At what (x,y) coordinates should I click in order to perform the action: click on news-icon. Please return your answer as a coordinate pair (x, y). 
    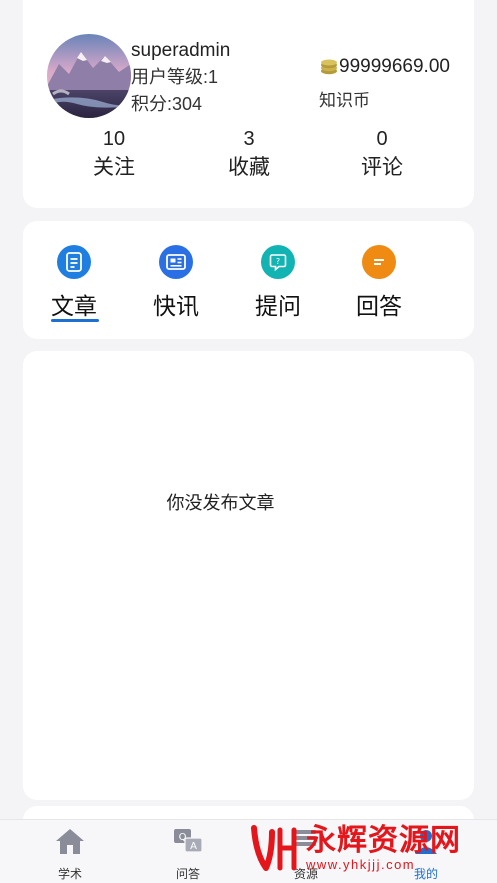
    Looking at the image, I should click on (176, 262).